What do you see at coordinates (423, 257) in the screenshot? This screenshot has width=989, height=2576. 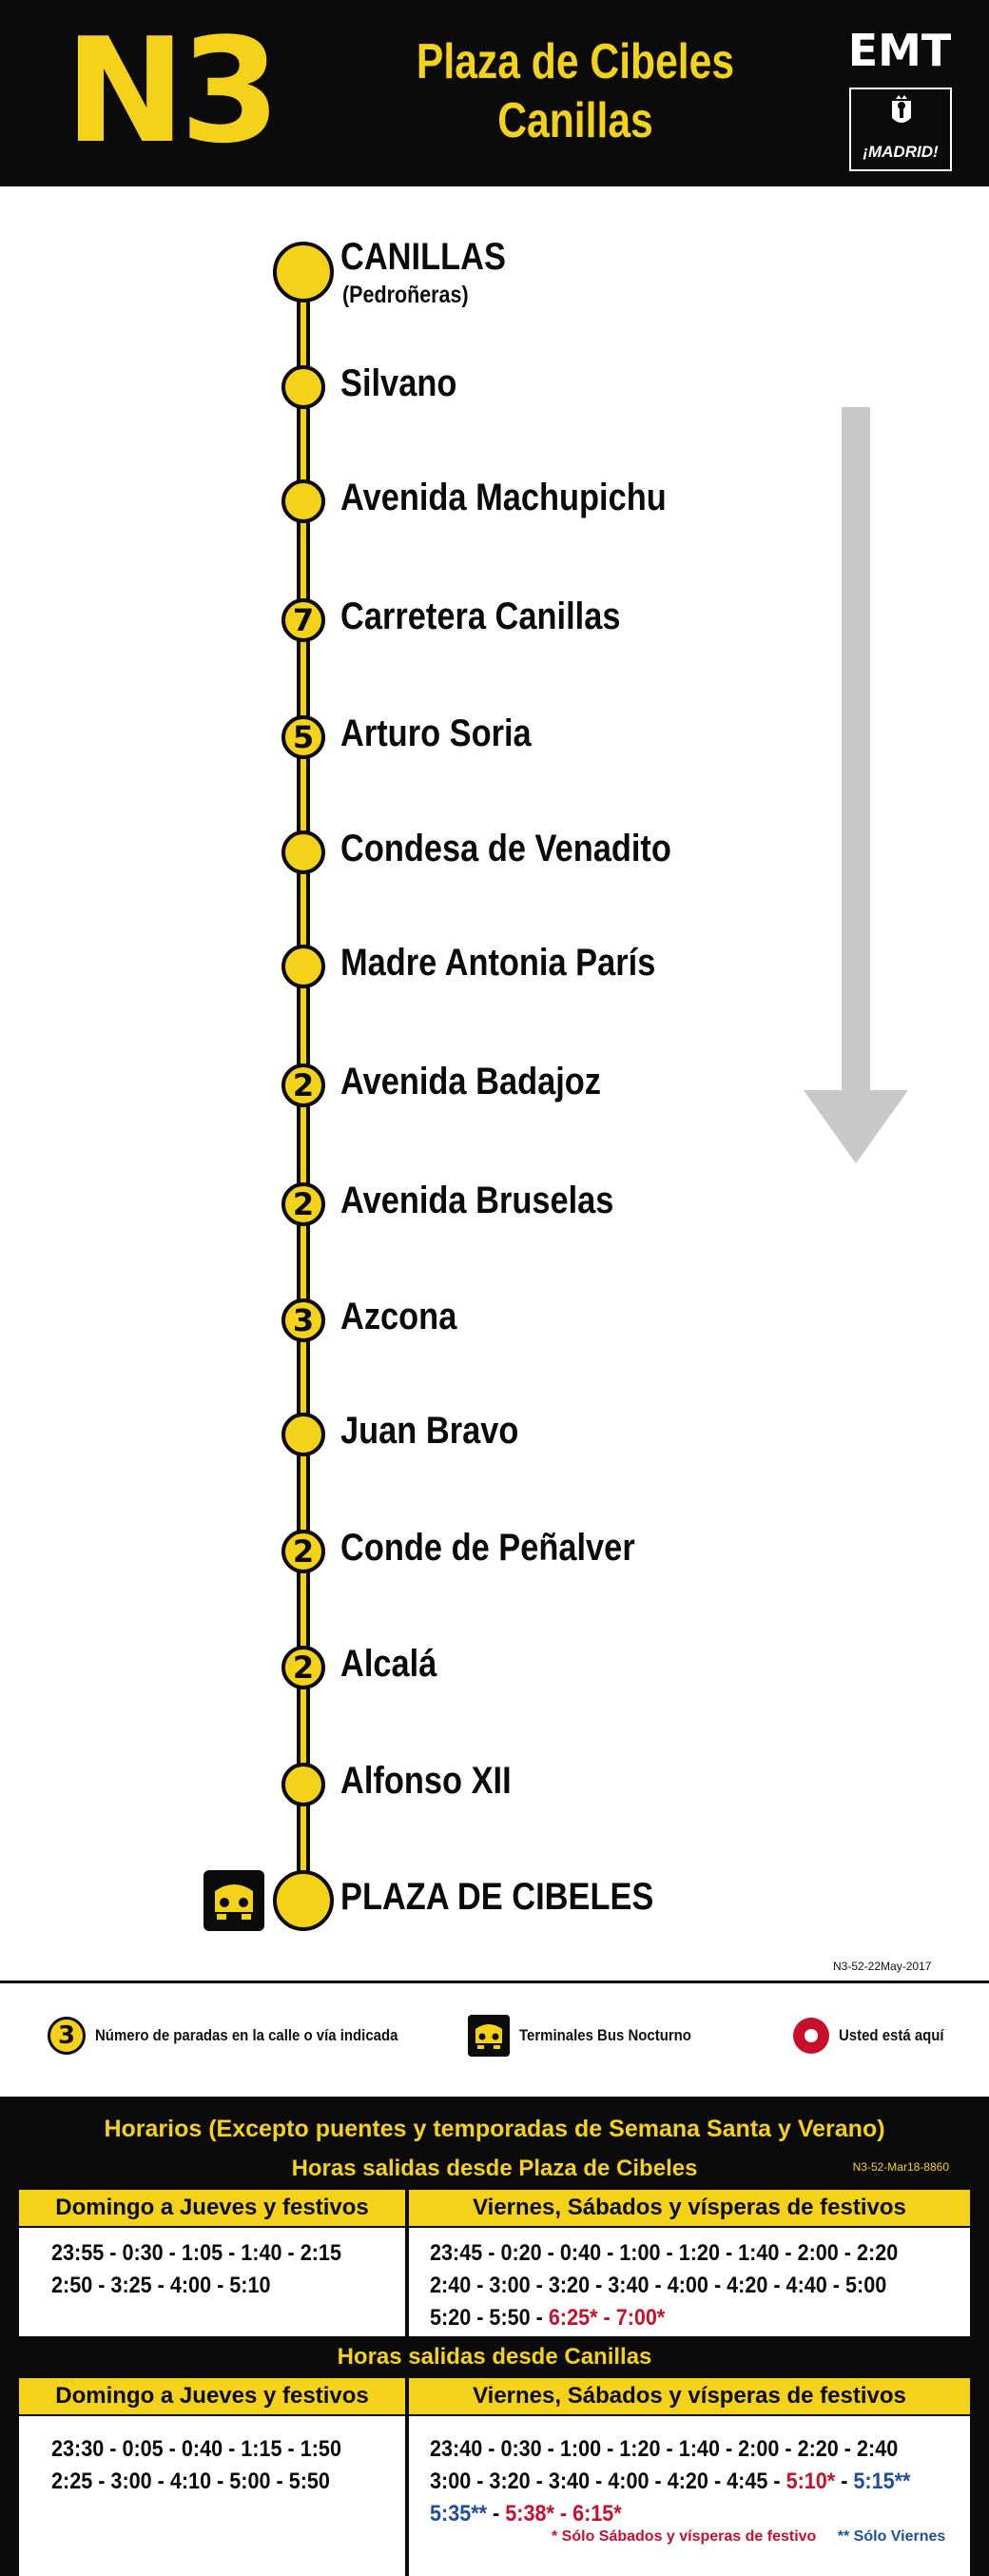 I see `stop-name: CANILLAS` at bounding box center [423, 257].